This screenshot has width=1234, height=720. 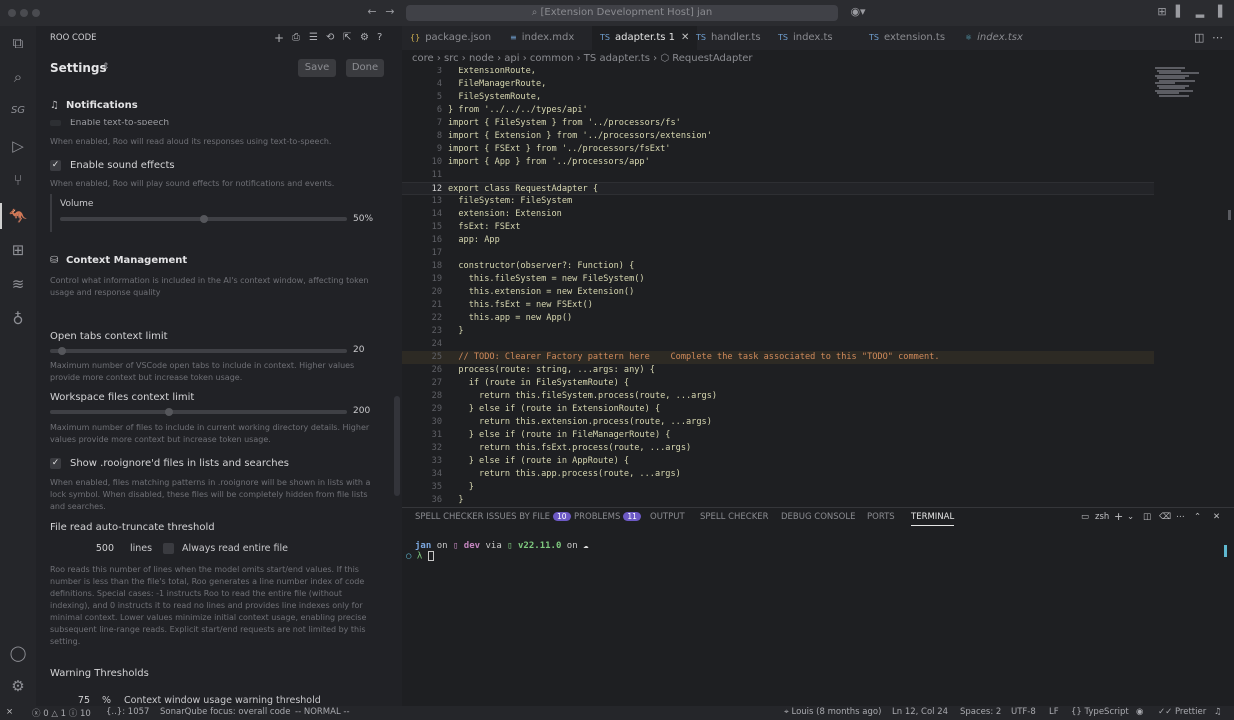 What do you see at coordinates (805, 38) in the screenshot?
I see `tab-index-ts: TS index.ts` at bounding box center [805, 38].